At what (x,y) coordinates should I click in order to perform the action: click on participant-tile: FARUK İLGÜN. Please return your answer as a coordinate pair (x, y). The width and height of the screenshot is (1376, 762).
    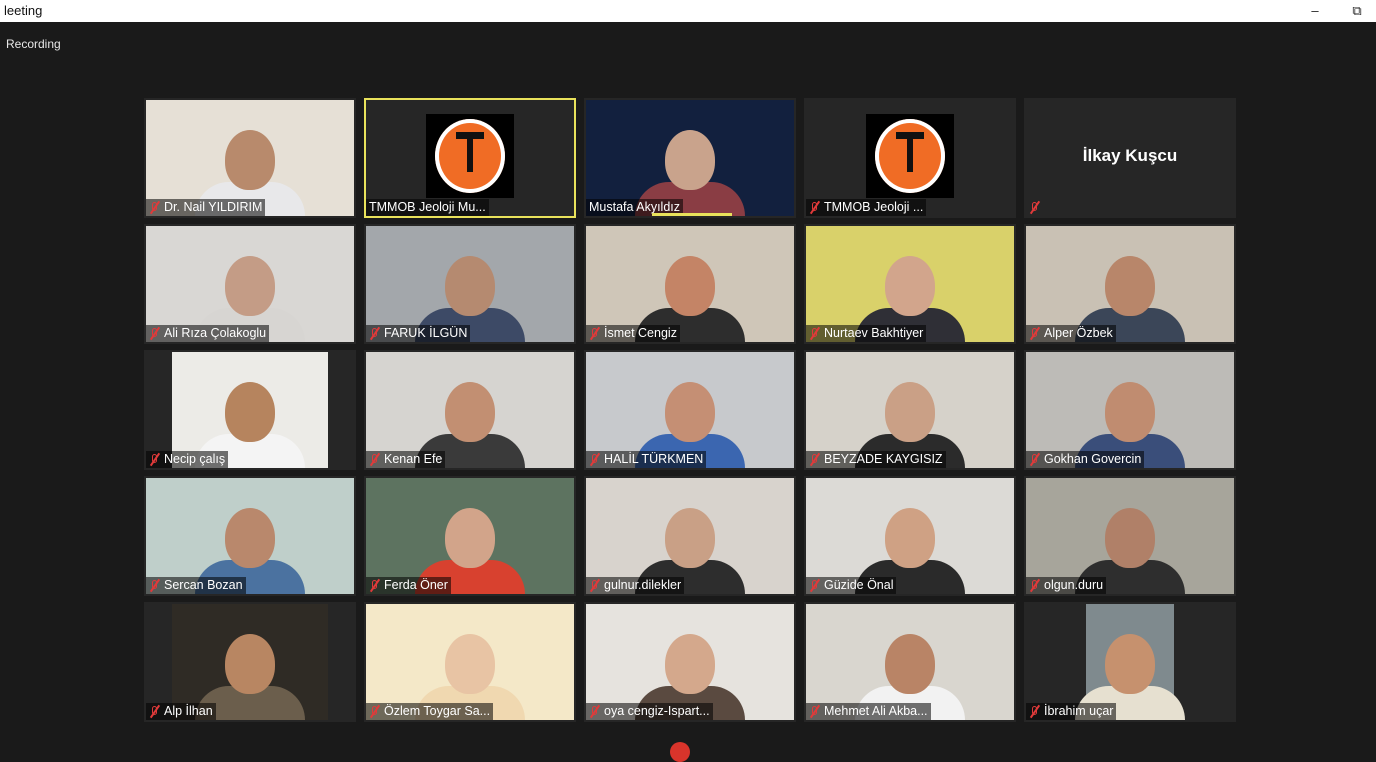
    Looking at the image, I should click on (470, 284).